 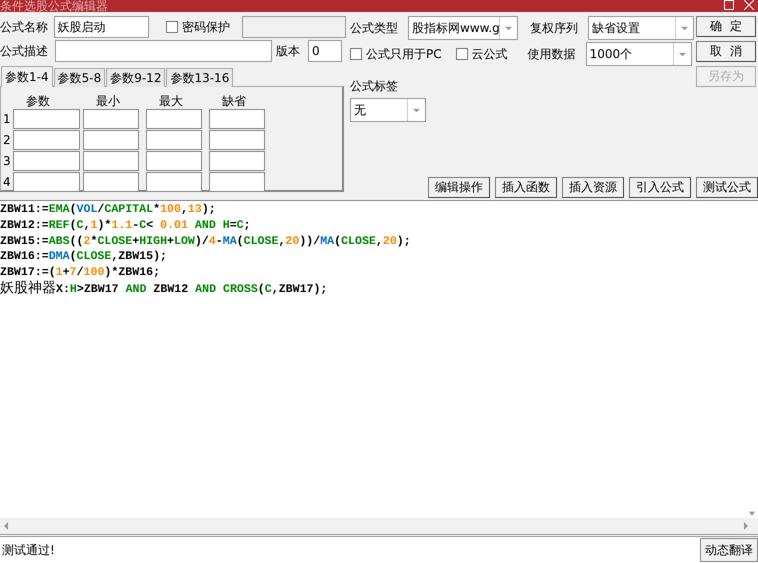 I want to click on param-tab: 参数13-16, so click(x=200, y=77).